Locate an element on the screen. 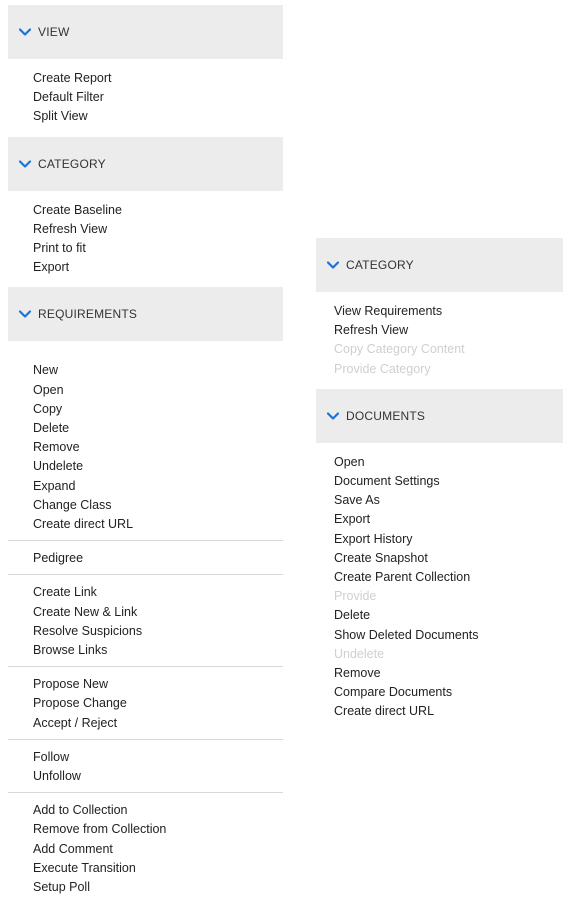  menu-item-create-parent-collection: Create Parent Collection is located at coordinates (448, 577).